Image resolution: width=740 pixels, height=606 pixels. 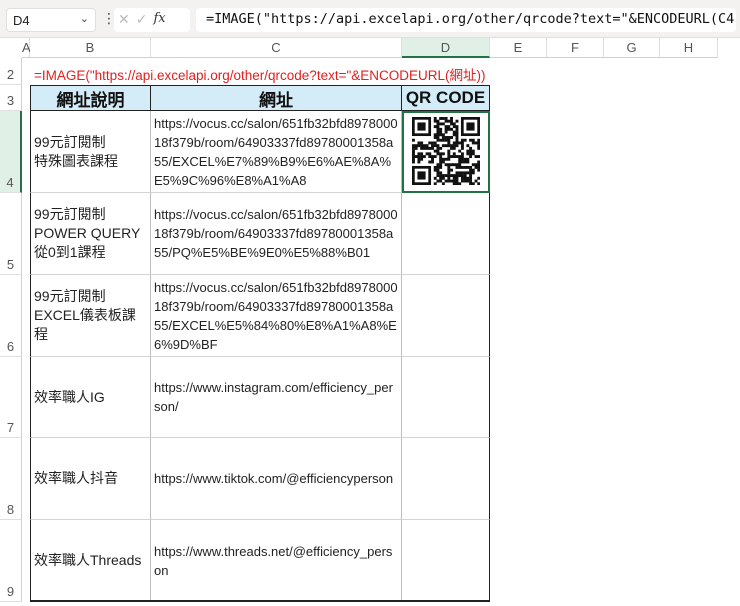 I want to click on column-header-D: D, so click(x=446, y=48).